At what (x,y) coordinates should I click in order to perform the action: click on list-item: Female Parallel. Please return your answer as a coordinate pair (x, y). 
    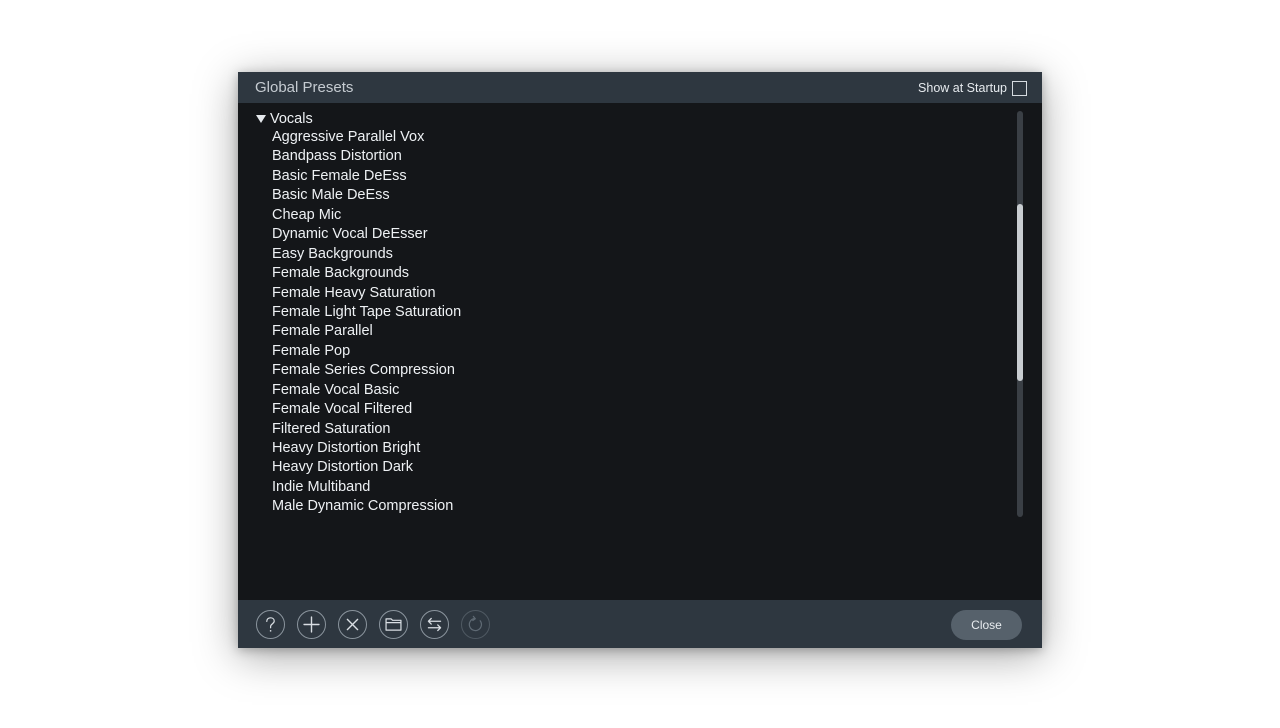
    Looking at the image, I should click on (366, 331).